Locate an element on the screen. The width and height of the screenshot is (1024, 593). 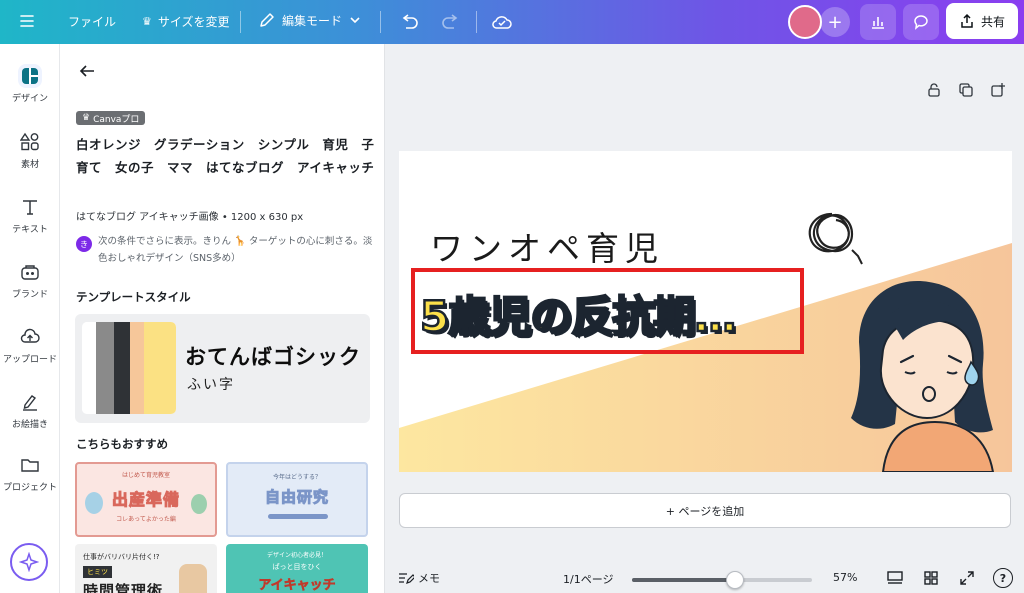
hamburger-icon is located at coordinates (27, 21).